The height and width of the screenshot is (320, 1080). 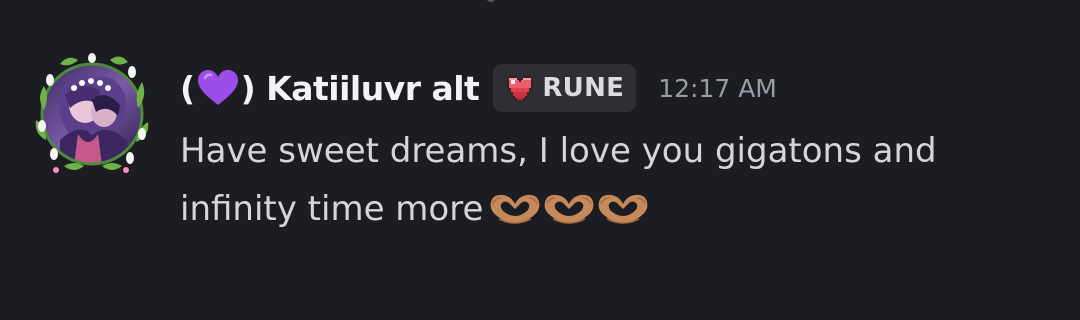 What do you see at coordinates (217, 87) in the screenshot?
I see `purple-heart-icon` at bounding box center [217, 87].